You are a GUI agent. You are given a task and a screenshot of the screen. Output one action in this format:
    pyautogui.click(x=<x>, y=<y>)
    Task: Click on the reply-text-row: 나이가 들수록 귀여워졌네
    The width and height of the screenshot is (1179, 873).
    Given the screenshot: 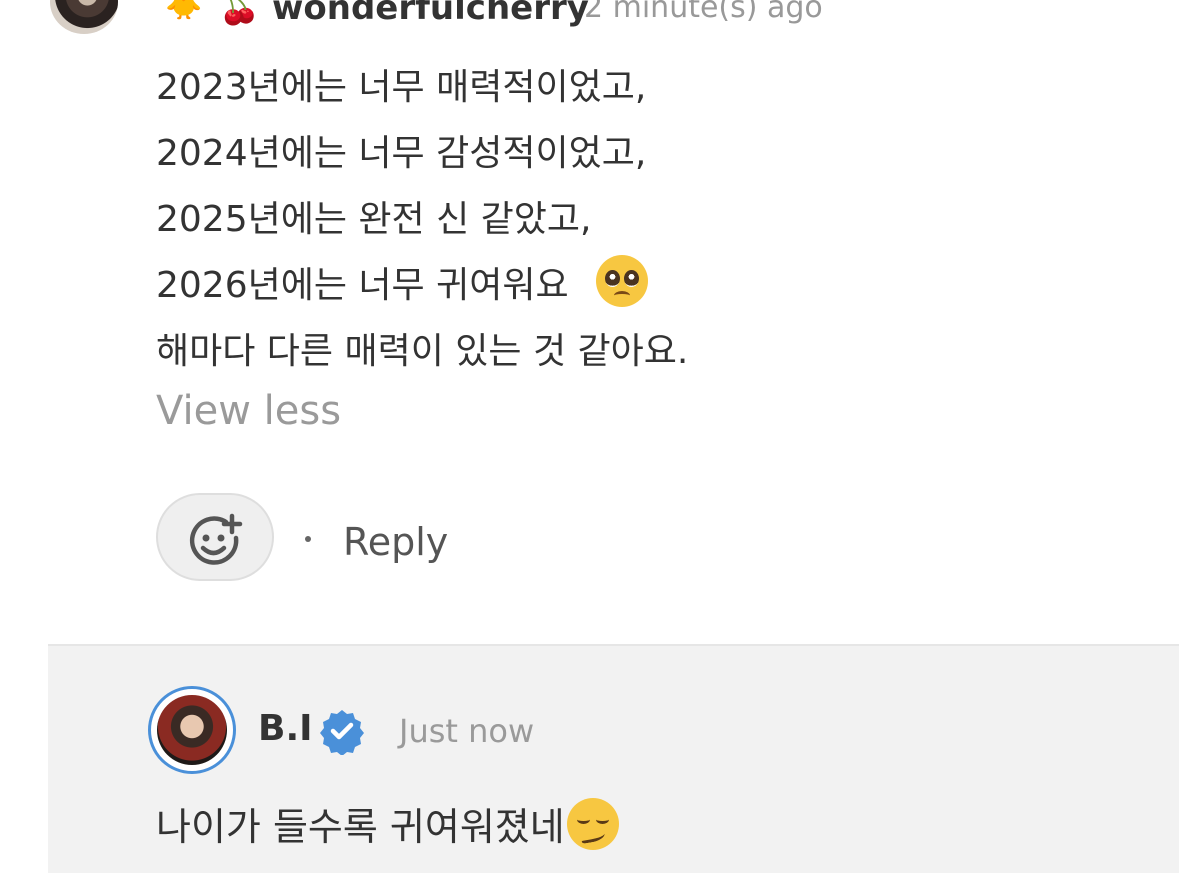 What is the action you would take?
    pyautogui.click(x=387, y=823)
    